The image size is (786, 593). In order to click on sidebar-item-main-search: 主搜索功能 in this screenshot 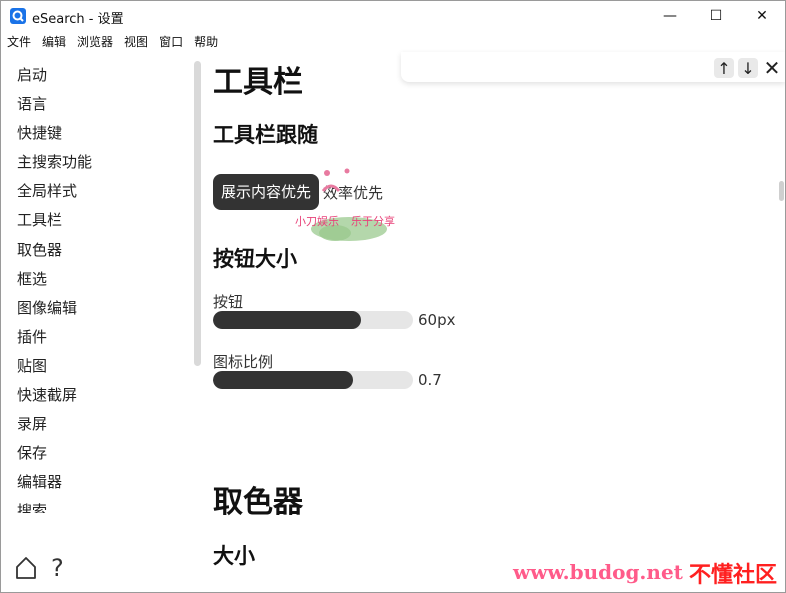, I will do `click(96, 162)`.